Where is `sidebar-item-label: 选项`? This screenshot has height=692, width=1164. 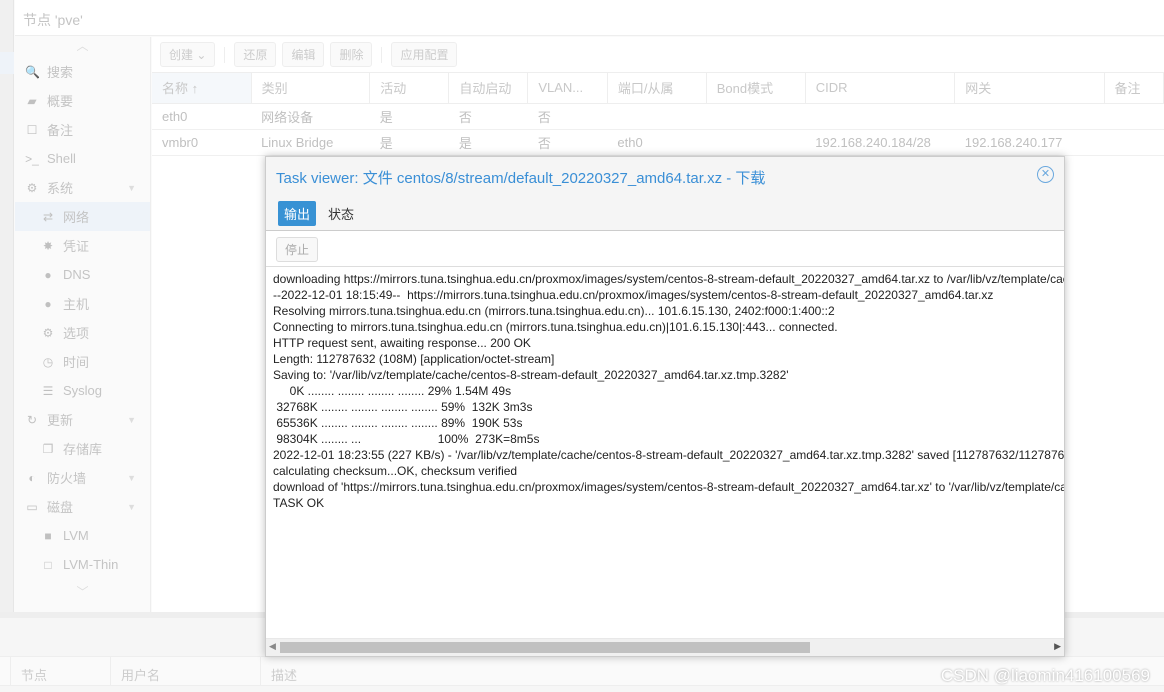 sidebar-item-label: 选项 is located at coordinates (76, 333).